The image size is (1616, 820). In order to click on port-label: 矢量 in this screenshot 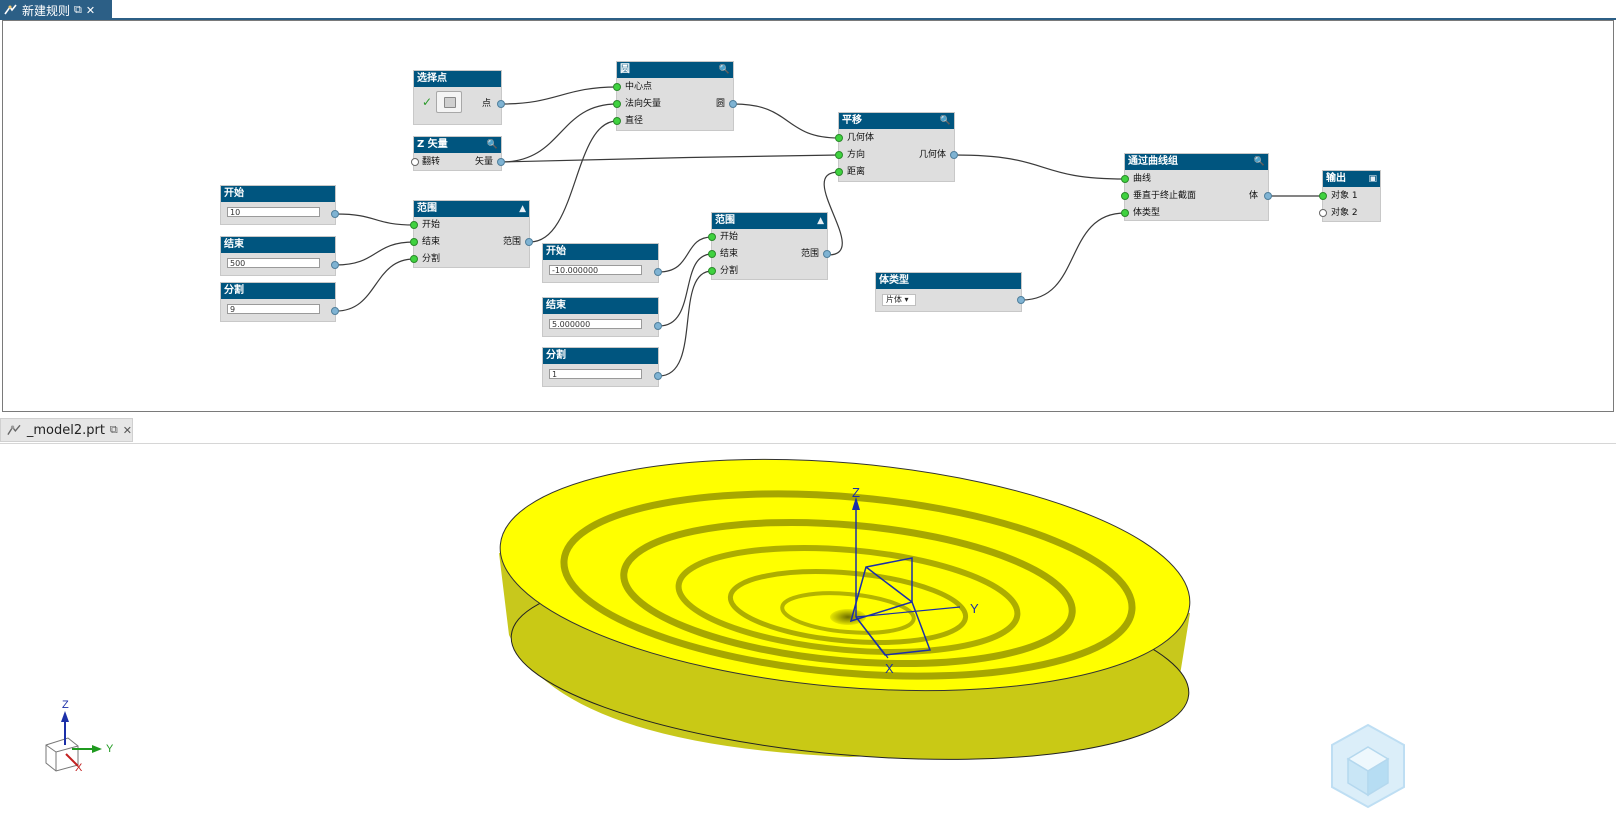, I will do `click(483, 162)`.